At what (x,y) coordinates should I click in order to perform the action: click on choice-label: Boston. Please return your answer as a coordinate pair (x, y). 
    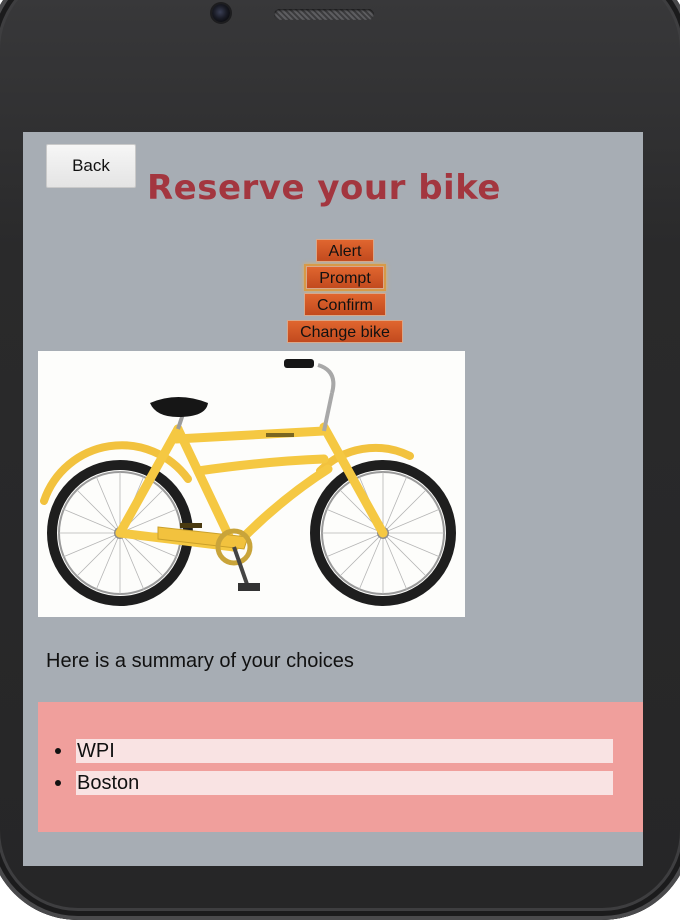
    Looking at the image, I should click on (344, 783).